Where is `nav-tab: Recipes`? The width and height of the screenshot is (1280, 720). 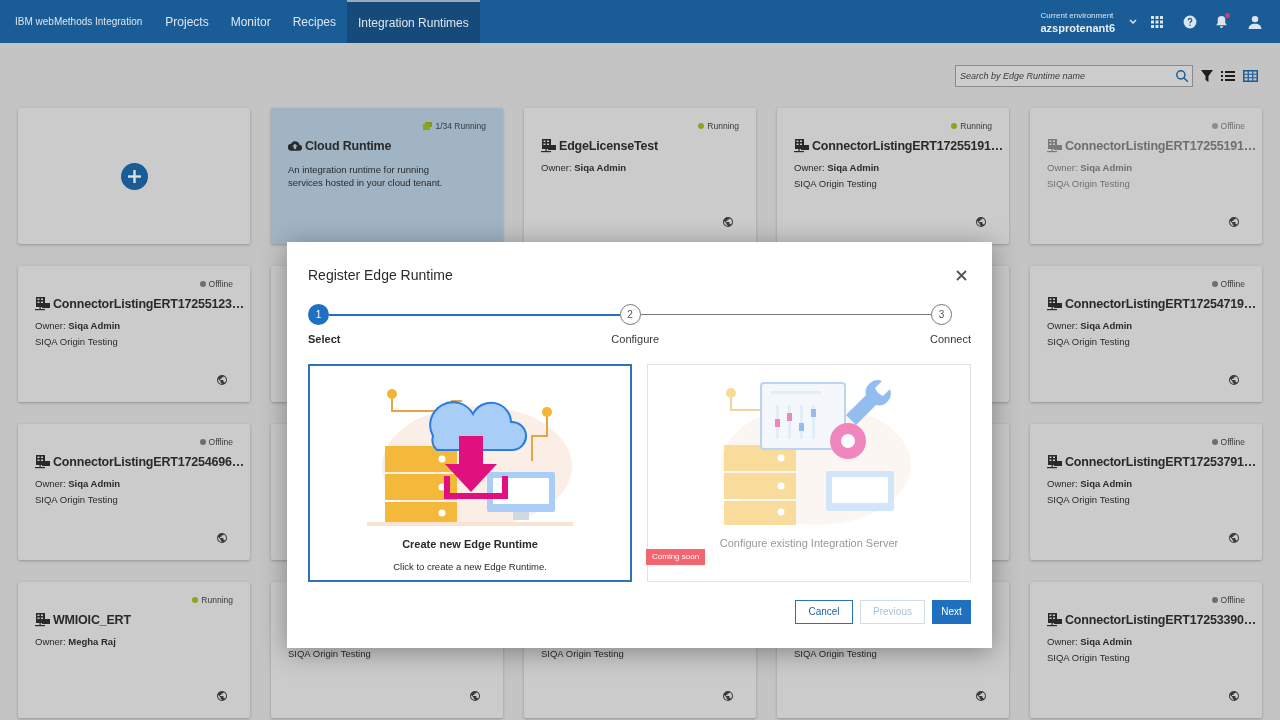 nav-tab: Recipes is located at coordinates (314, 21).